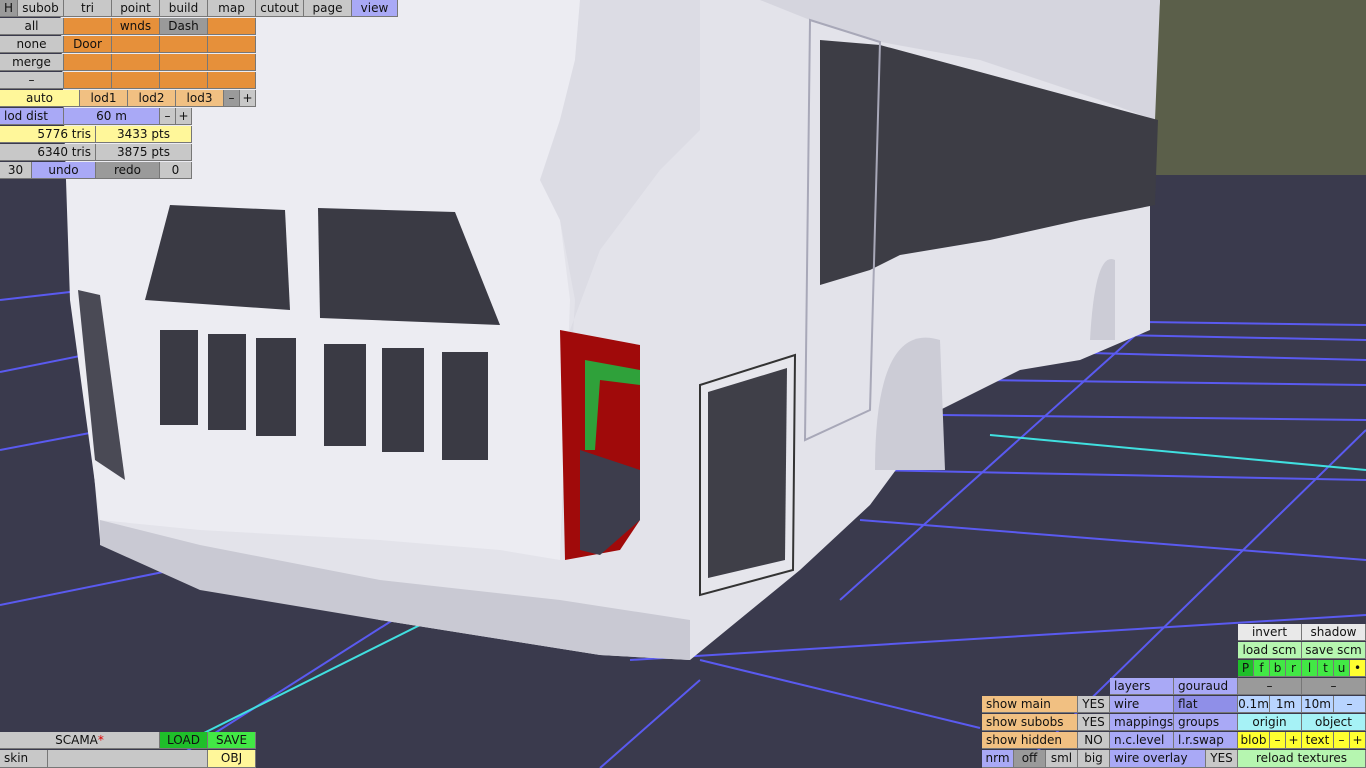  What do you see at coordinates (128, 759) in the screenshot?
I see `skin-field` at bounding box center [128, 759].